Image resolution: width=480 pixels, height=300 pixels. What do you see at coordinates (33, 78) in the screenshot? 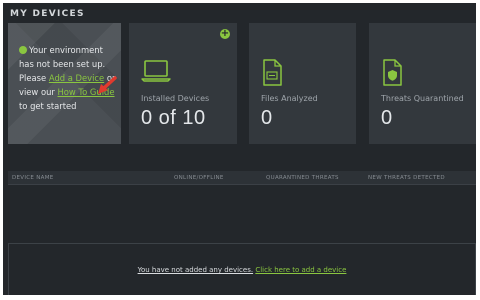
I see `setup-please: Please` at bounding box center [33, 78].